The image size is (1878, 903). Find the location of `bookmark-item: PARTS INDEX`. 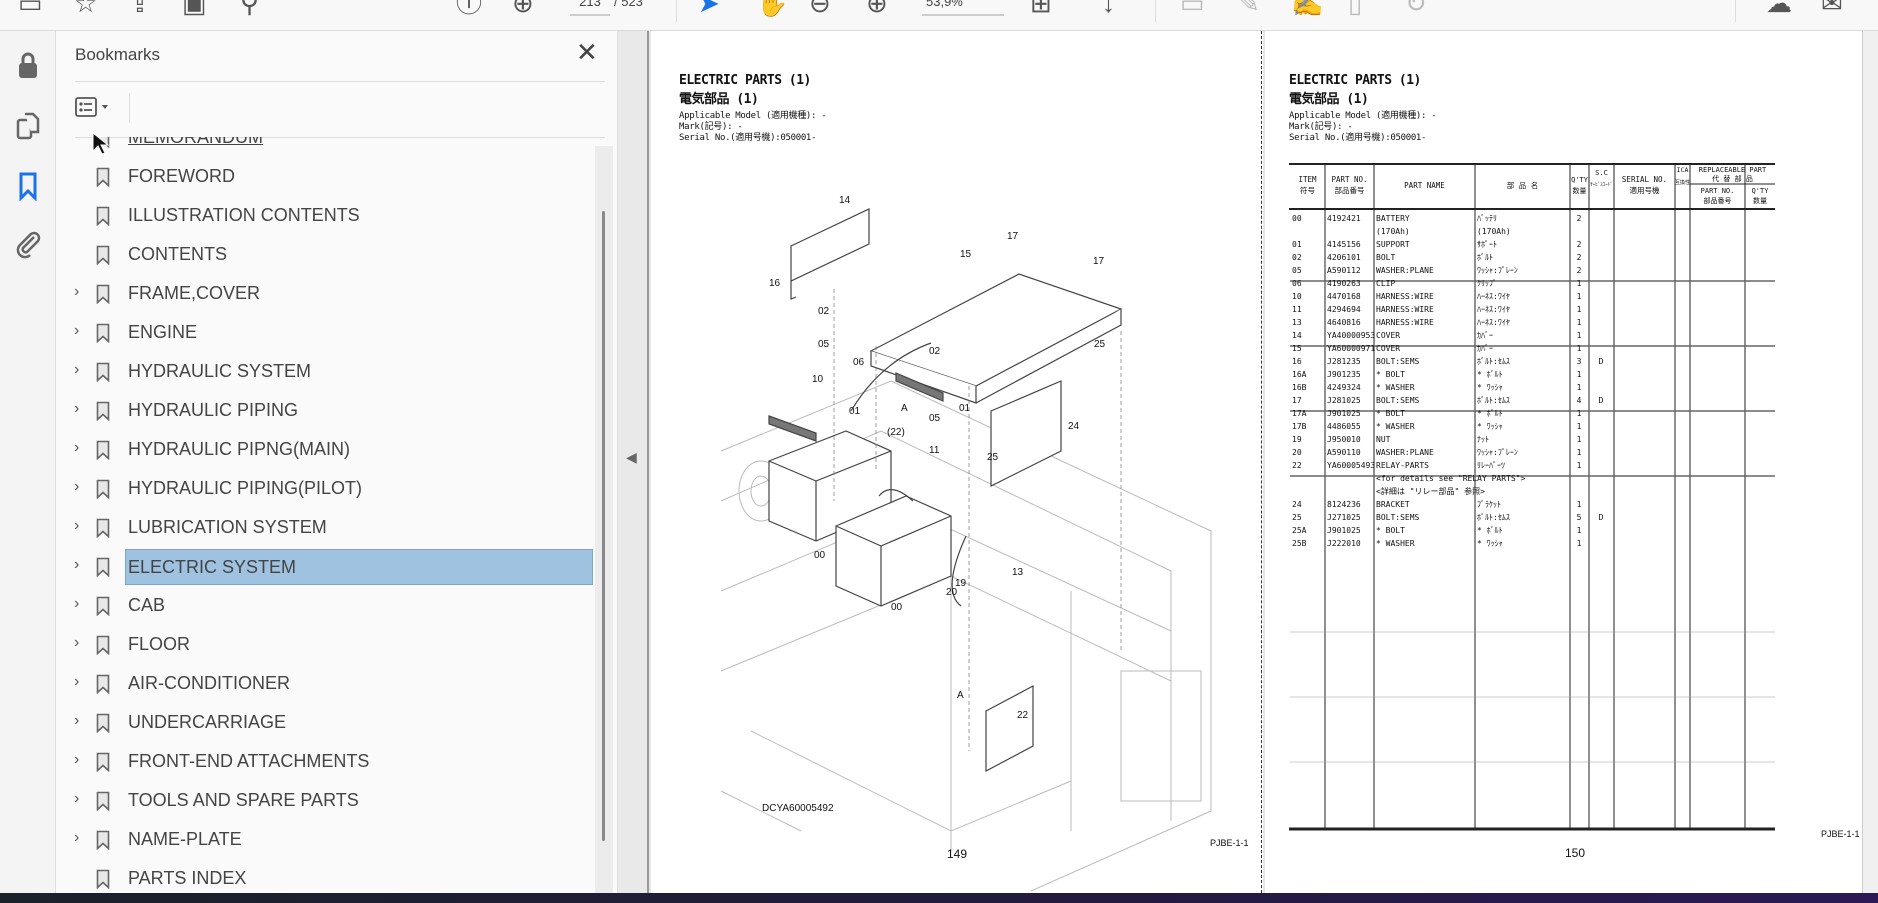

bookmark-item: PARTS INDEX is located at coordinates (326, 877).